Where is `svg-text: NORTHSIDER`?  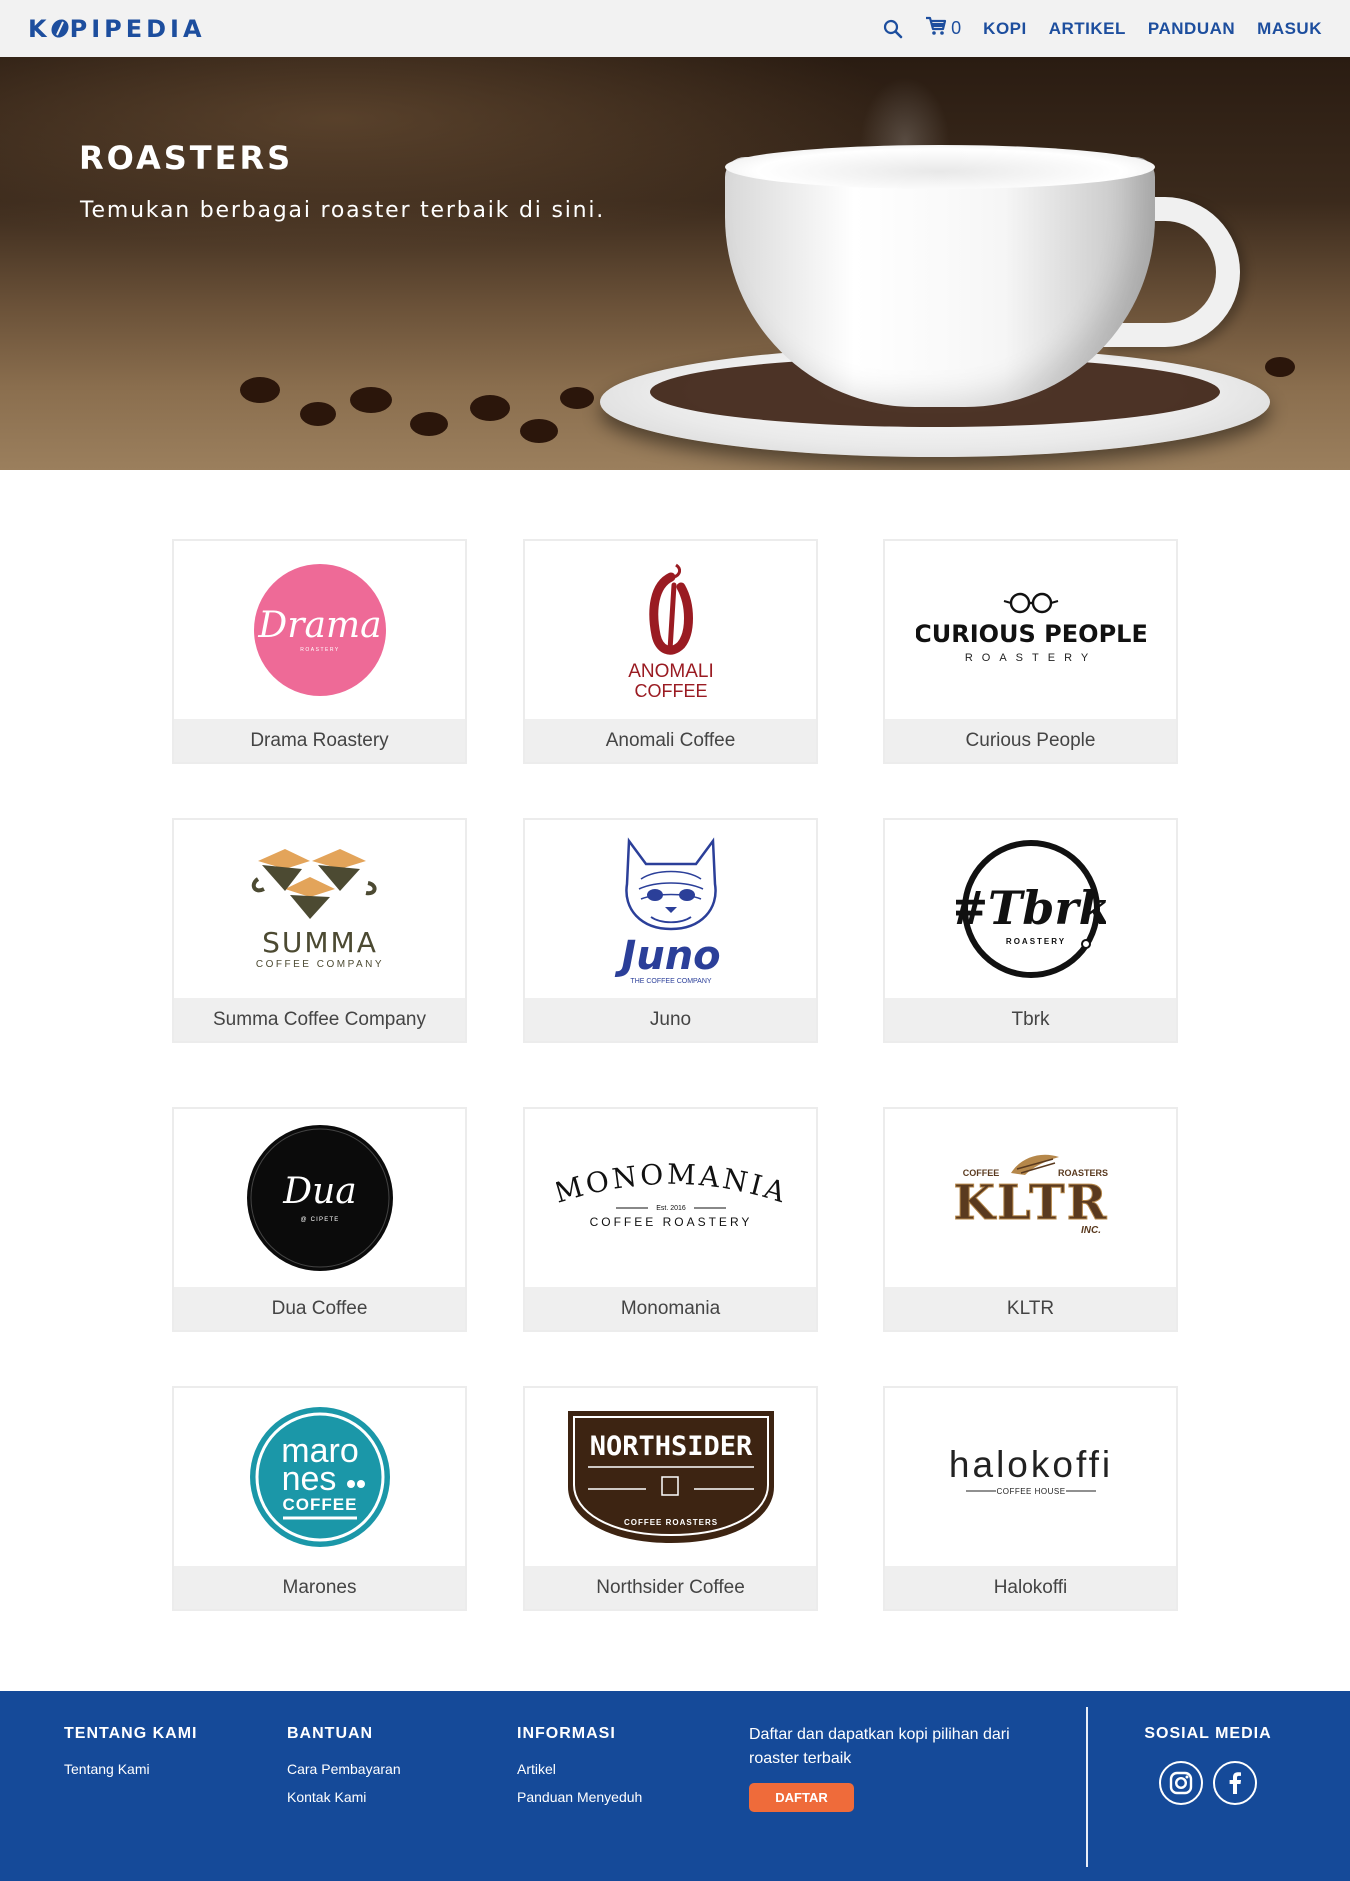
svg-text: NORTHSIDER is located at coordinates (670, 1446).